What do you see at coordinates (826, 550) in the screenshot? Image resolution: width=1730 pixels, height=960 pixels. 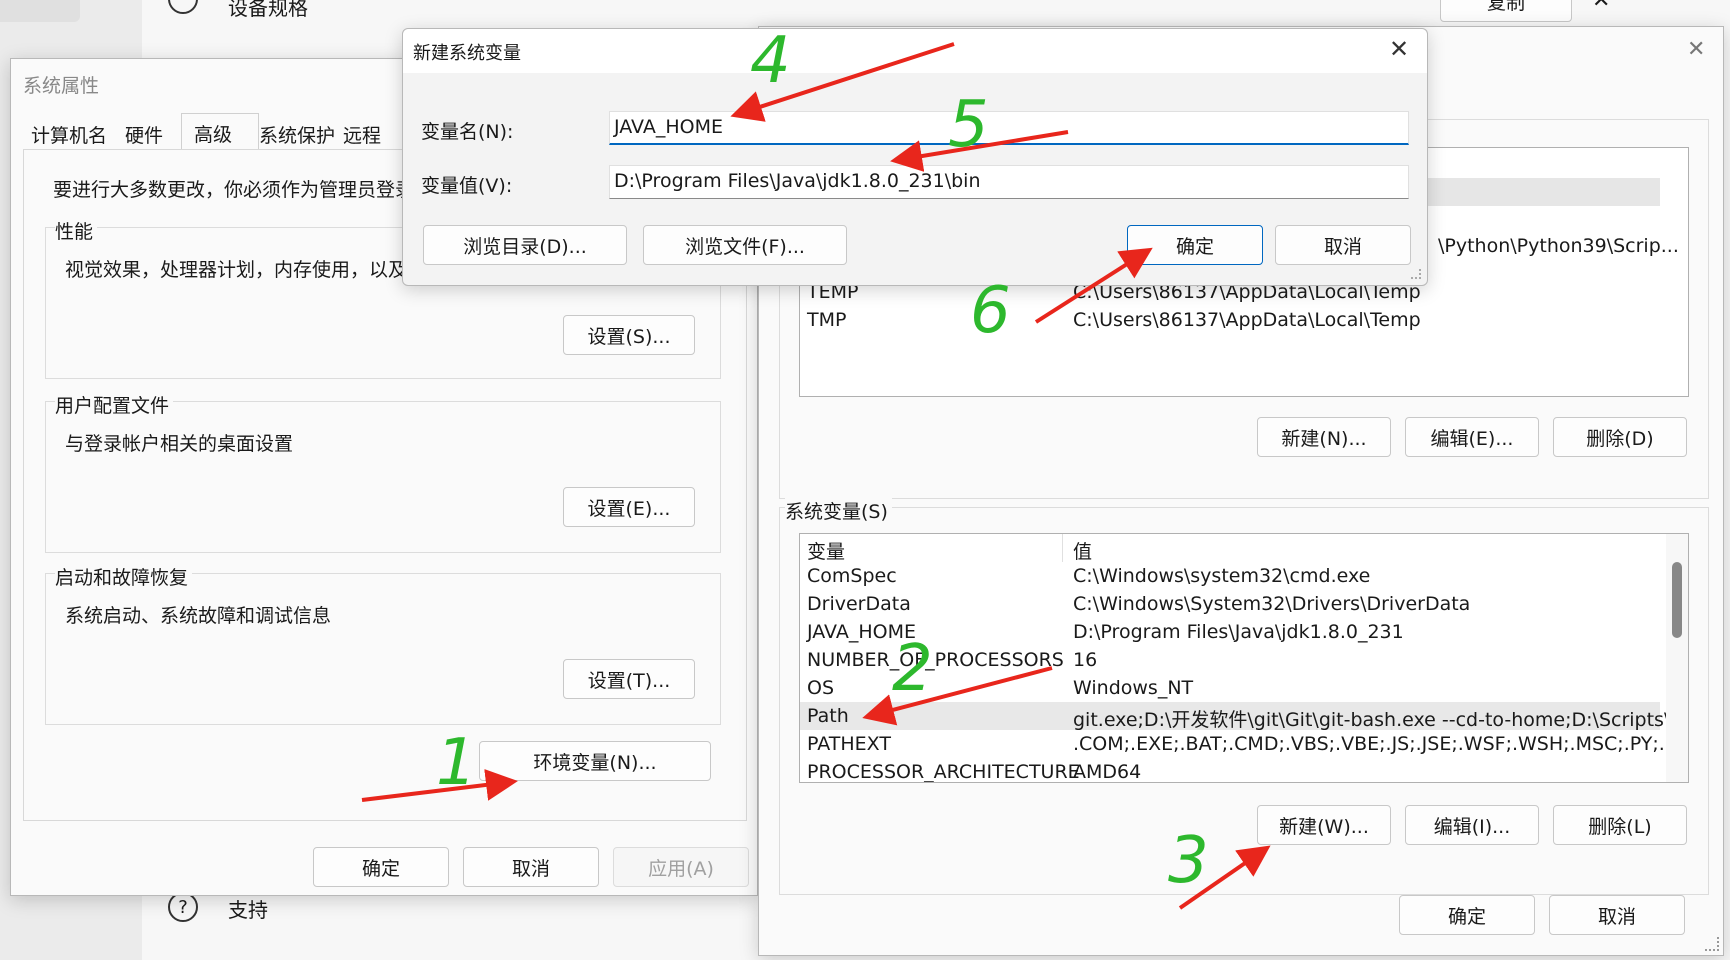 I see `column-header-name: 变量` at bounding box center [826, 550].